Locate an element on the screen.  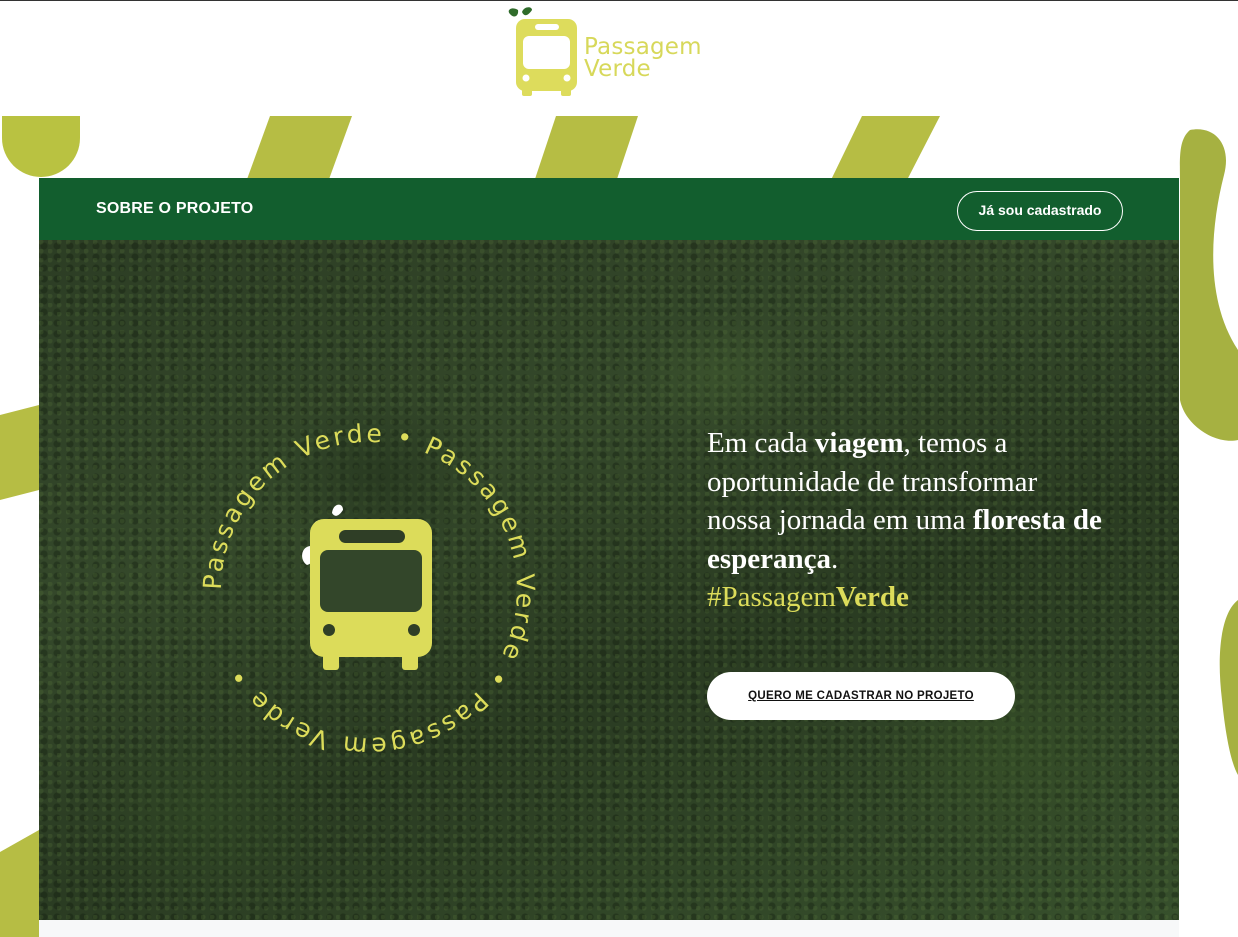
brand-name: Passagem Verde is located at coordinates (643, 58).